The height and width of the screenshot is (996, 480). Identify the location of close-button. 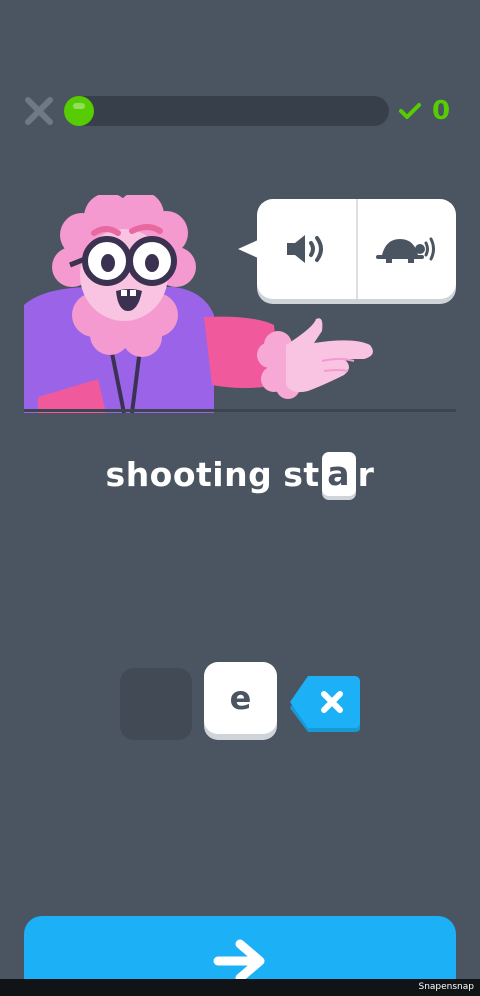
(39, 111).